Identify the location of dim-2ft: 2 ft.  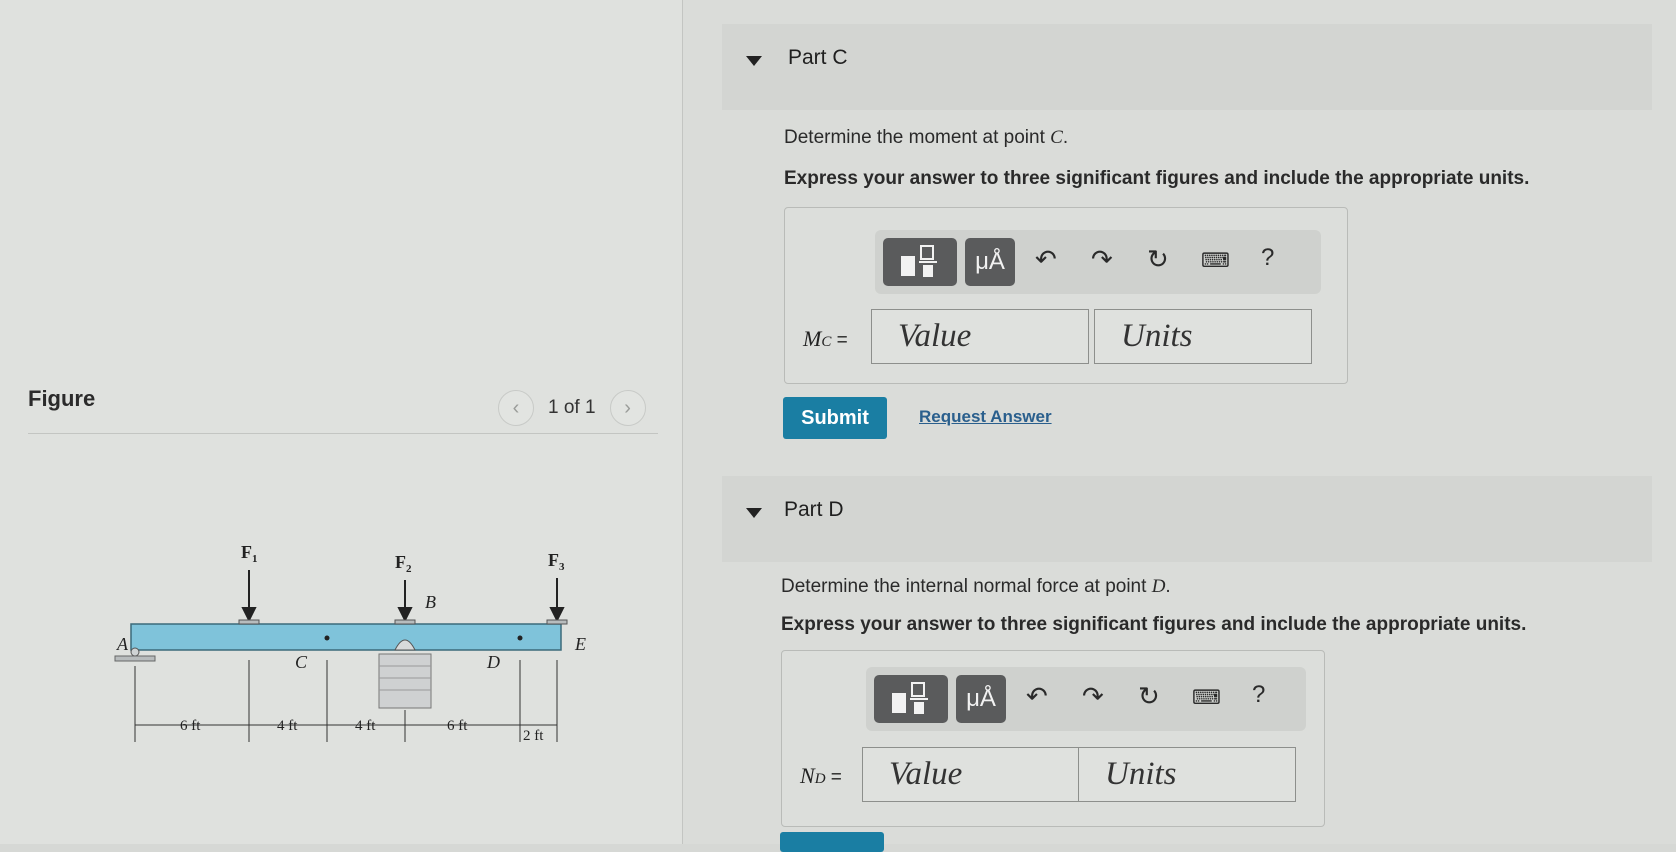
(533, 736).